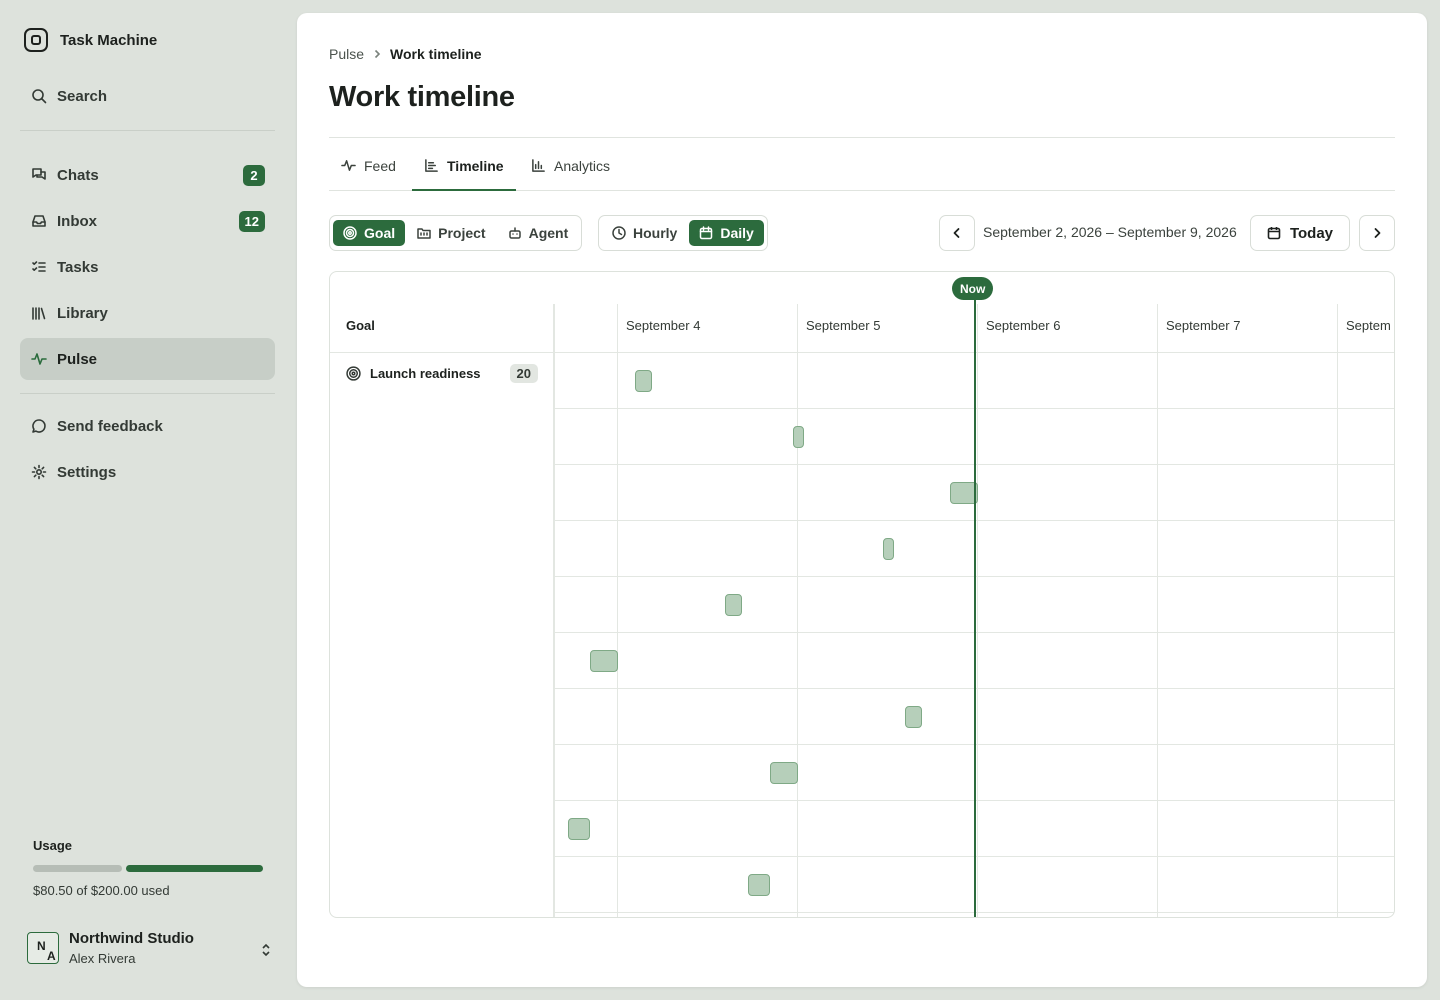 This screenshot has width=1440, height=1000. I want to click on tasks-icon, so click(39, 266).